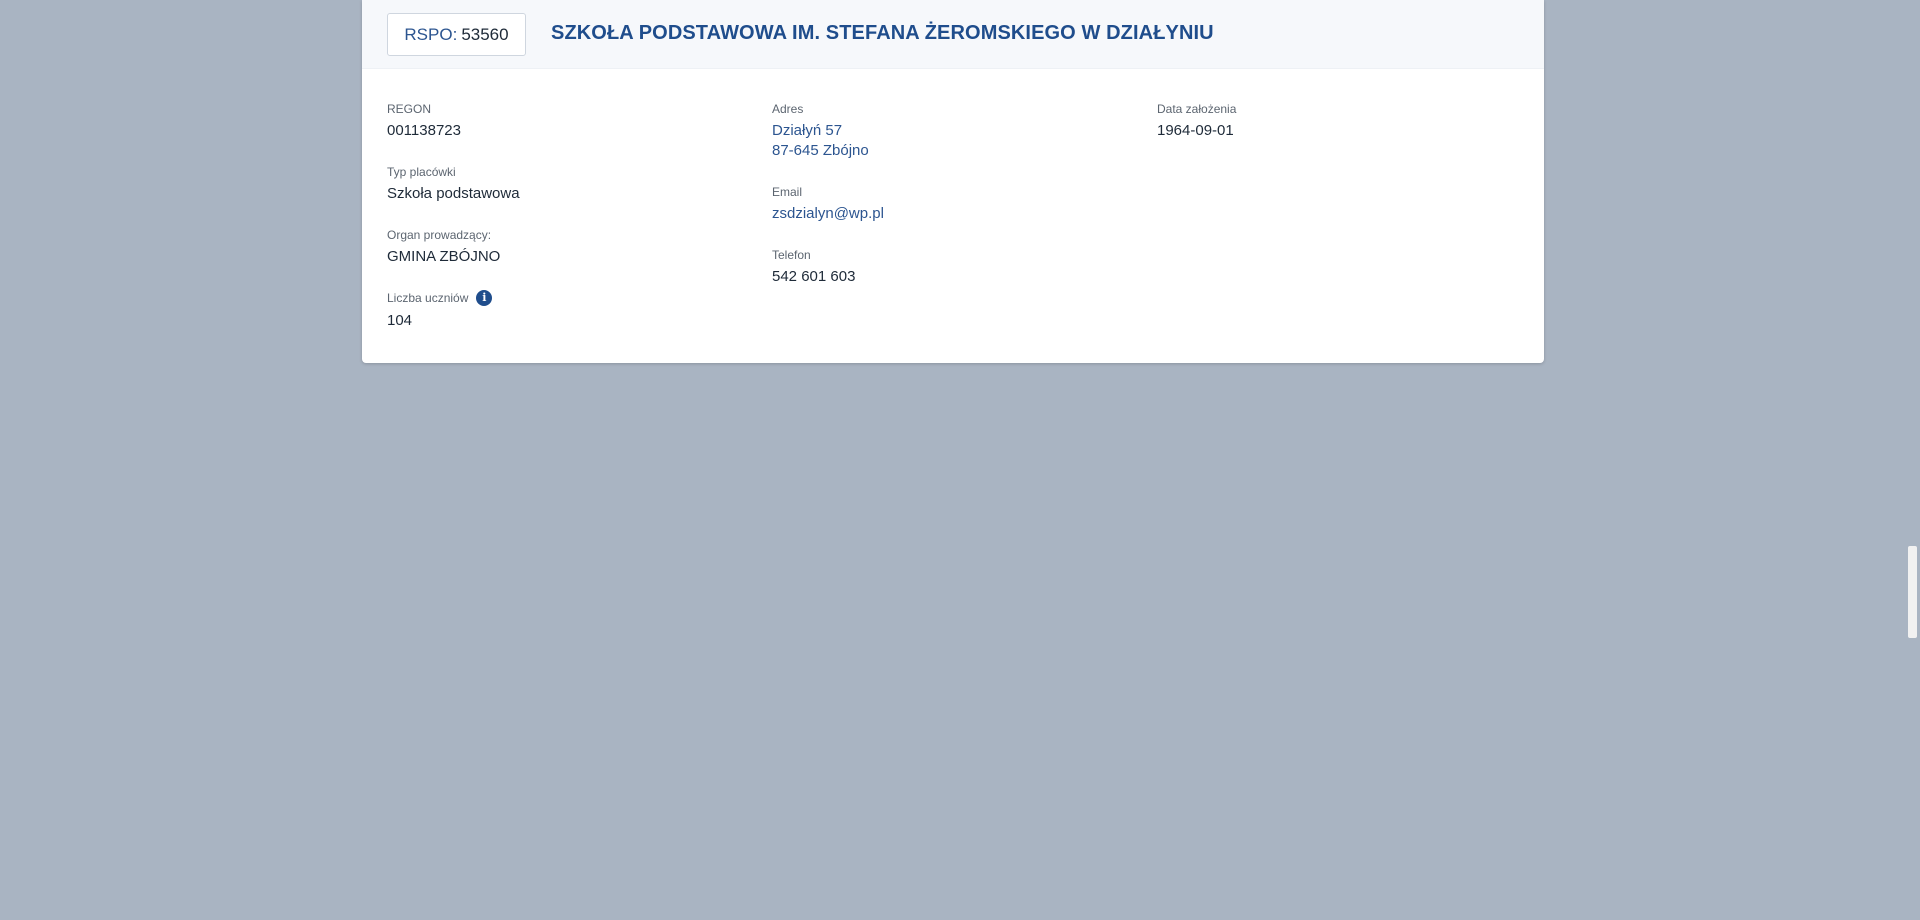 This screenshot has width=1920, height=920. Describe the element at coordinates (453, 193) in the screenshot. I see `typ-placowki-value: Szkoła podstawowa` at that location.